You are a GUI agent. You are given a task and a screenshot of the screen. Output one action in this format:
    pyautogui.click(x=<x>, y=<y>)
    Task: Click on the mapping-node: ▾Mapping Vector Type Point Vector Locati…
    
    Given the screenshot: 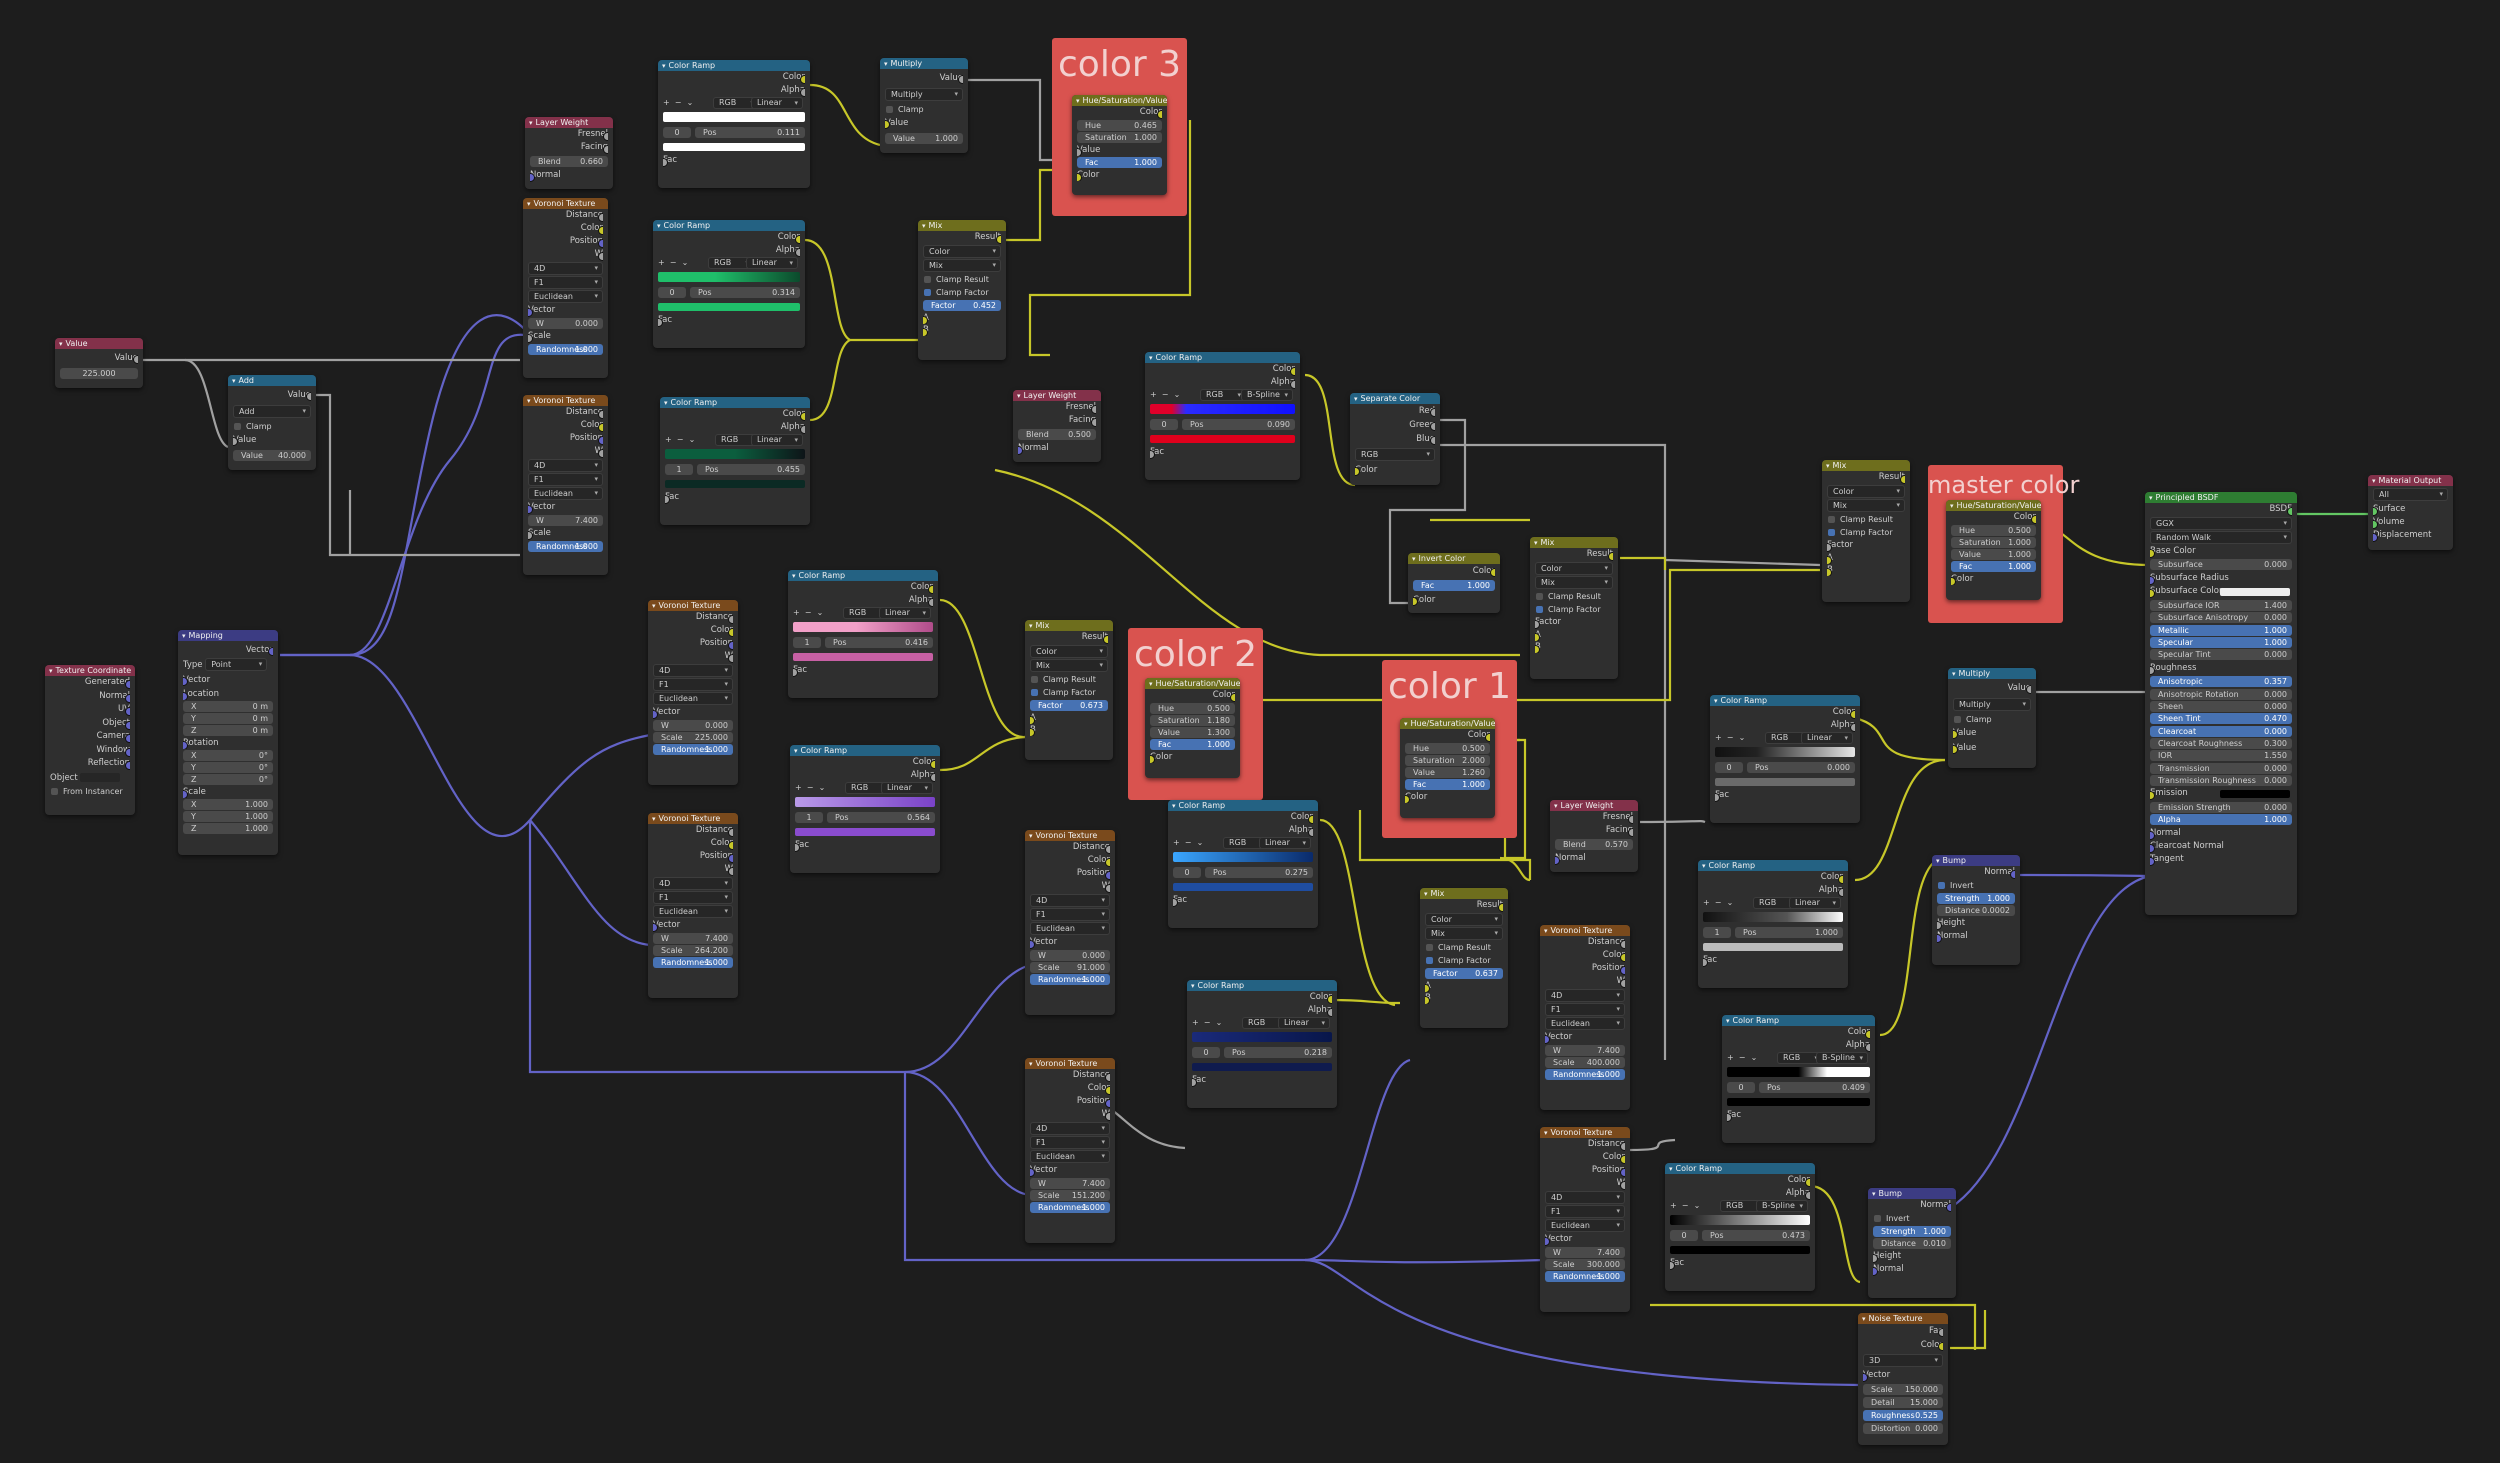 What is the action you would take?
    pyautogui.click(x=228, y=742)
    